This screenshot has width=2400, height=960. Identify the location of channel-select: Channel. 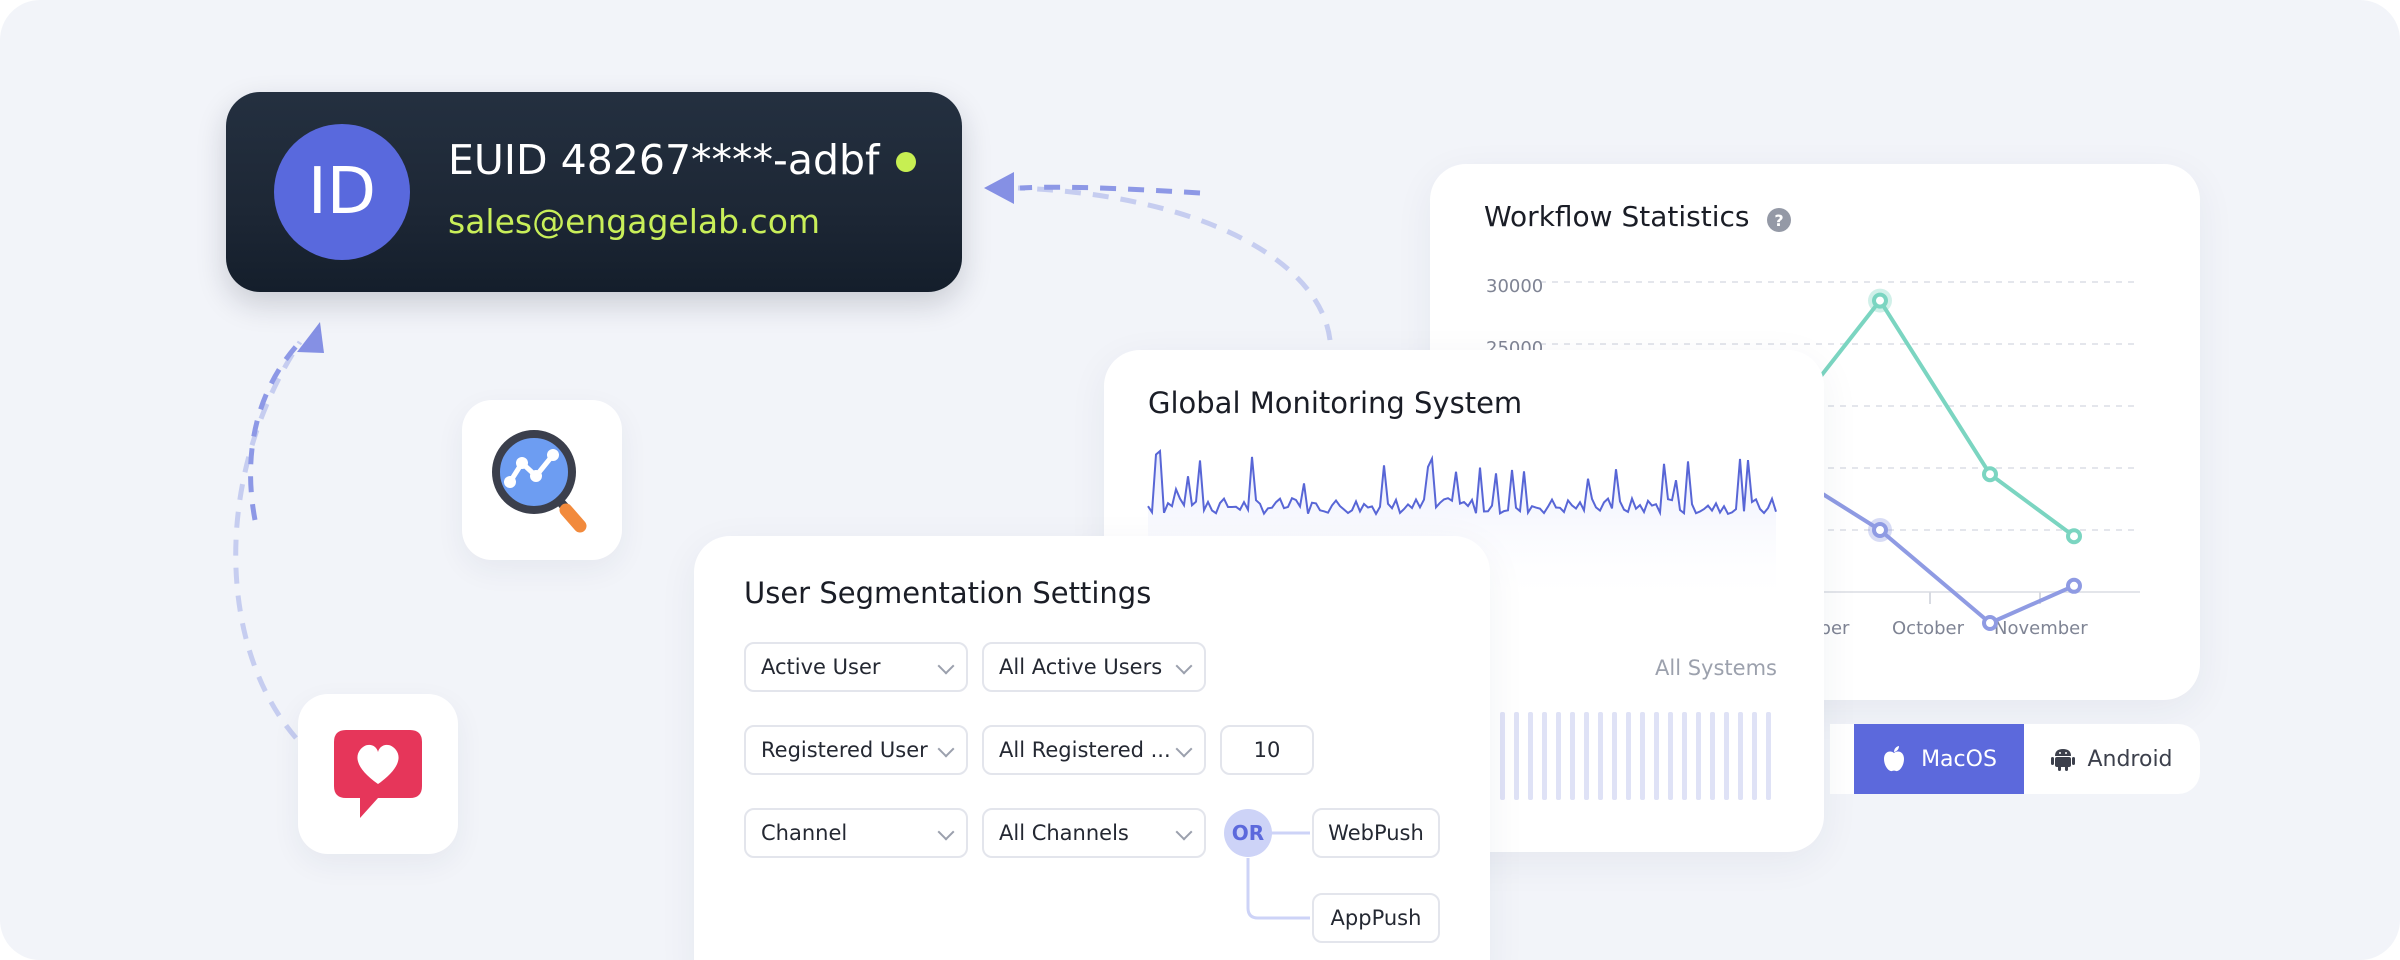
(856, 833).